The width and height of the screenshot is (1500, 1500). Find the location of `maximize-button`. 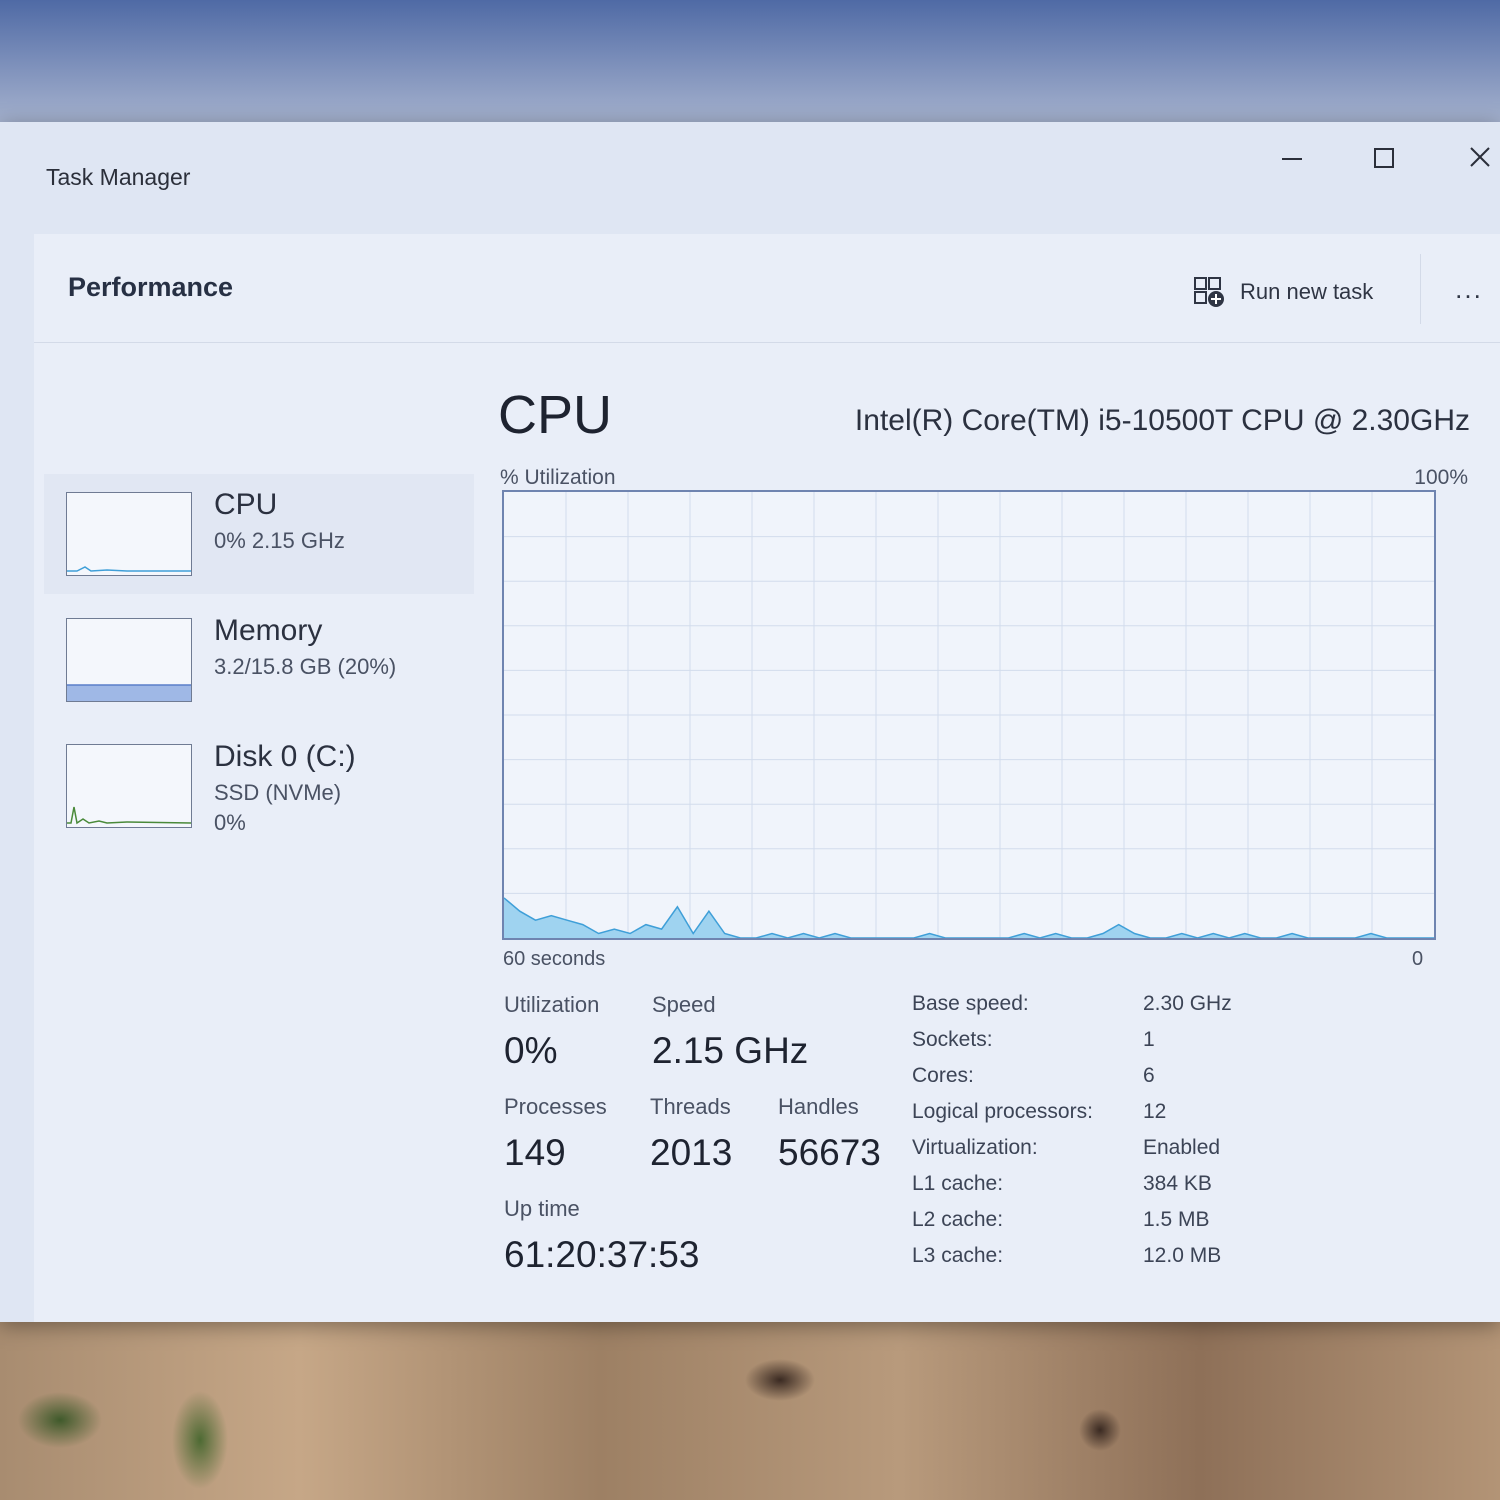

maximize-button is located at coordinates (1384, 159).